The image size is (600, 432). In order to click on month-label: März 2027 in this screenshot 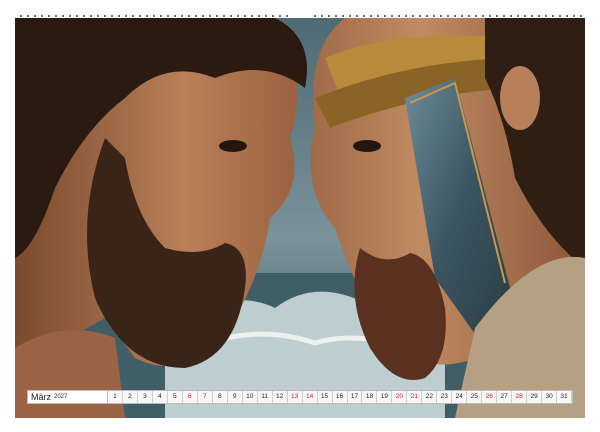, I will do `click(68, 397)`.